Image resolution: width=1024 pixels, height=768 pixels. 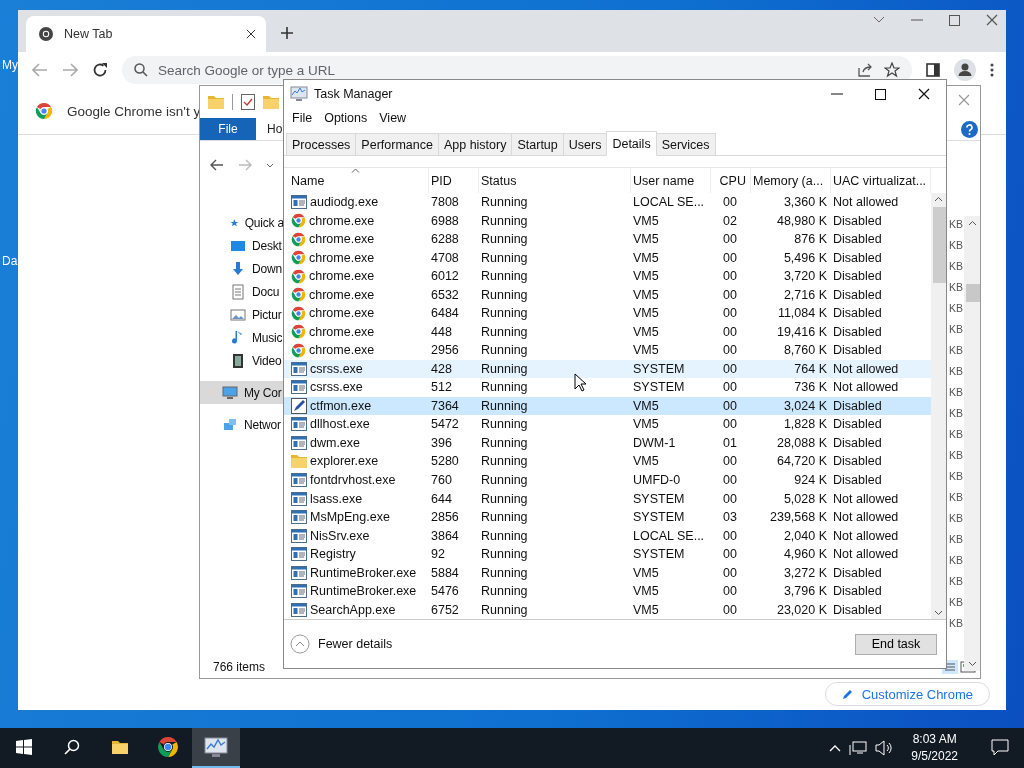 What do you see at coordinates (10, 261) in the screenshot?
I see `desktop-icon-label: Da` at bounding box center [10, 261].